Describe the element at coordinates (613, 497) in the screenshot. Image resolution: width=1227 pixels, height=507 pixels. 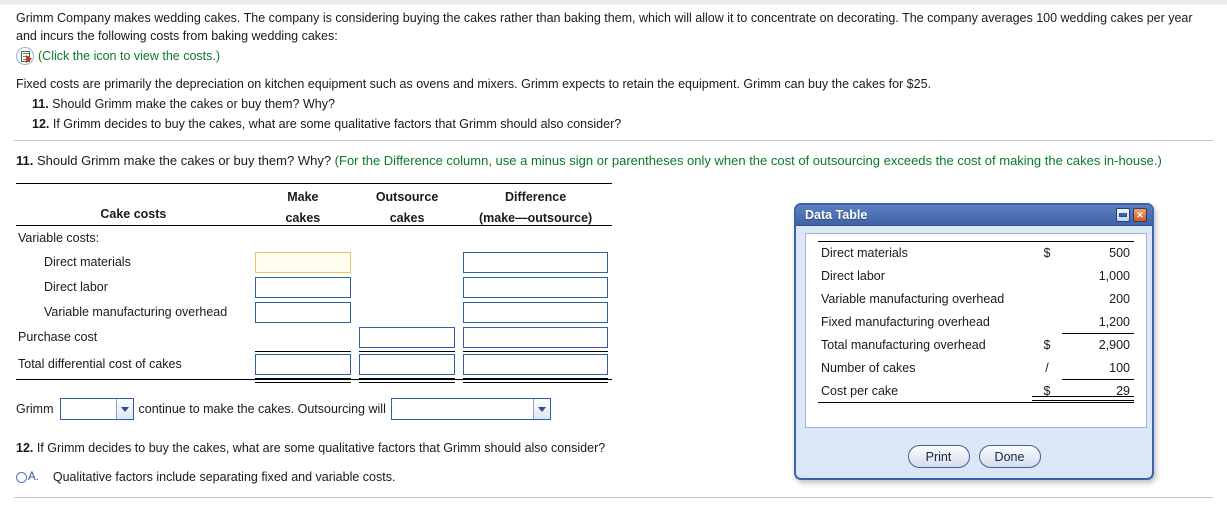
I see `divider-bottom` at that location.